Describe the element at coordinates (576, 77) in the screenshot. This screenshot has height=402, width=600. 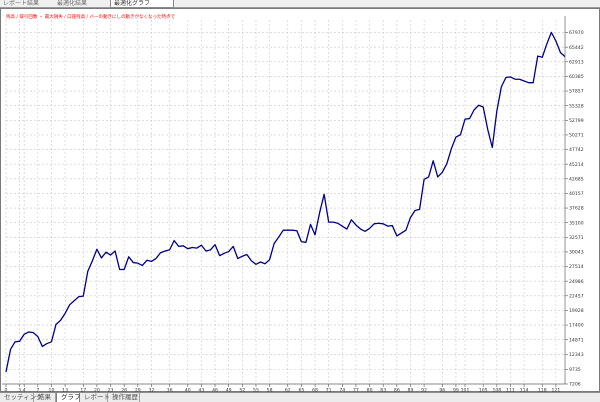
I see `y-tick-label: 60385` at that location.